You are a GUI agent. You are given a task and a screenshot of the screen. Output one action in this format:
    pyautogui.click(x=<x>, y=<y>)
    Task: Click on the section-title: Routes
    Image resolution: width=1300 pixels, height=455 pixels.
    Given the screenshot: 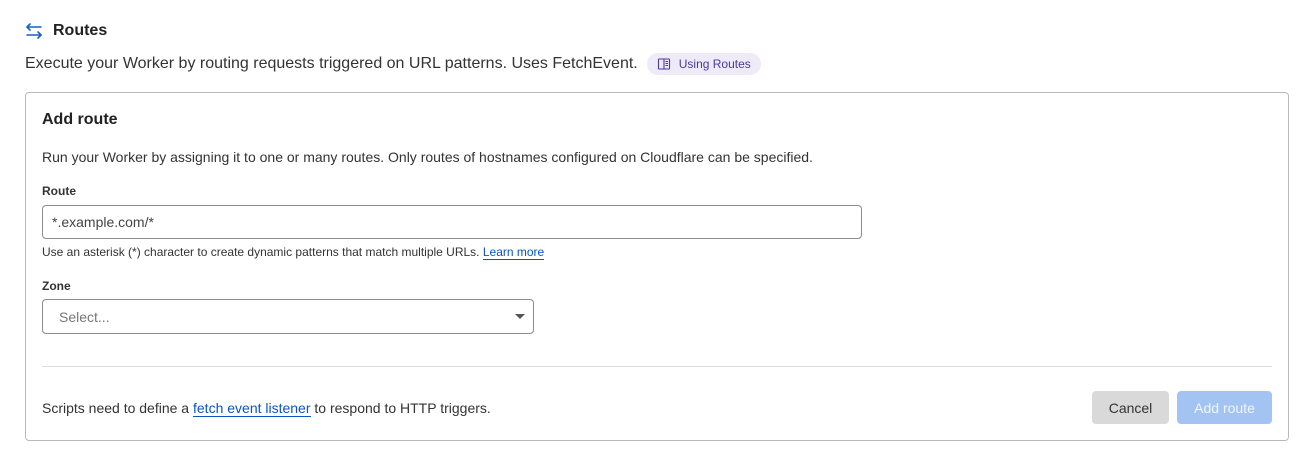 What is the action you would take?
    pyautogui.click(x=80, y=30)
    